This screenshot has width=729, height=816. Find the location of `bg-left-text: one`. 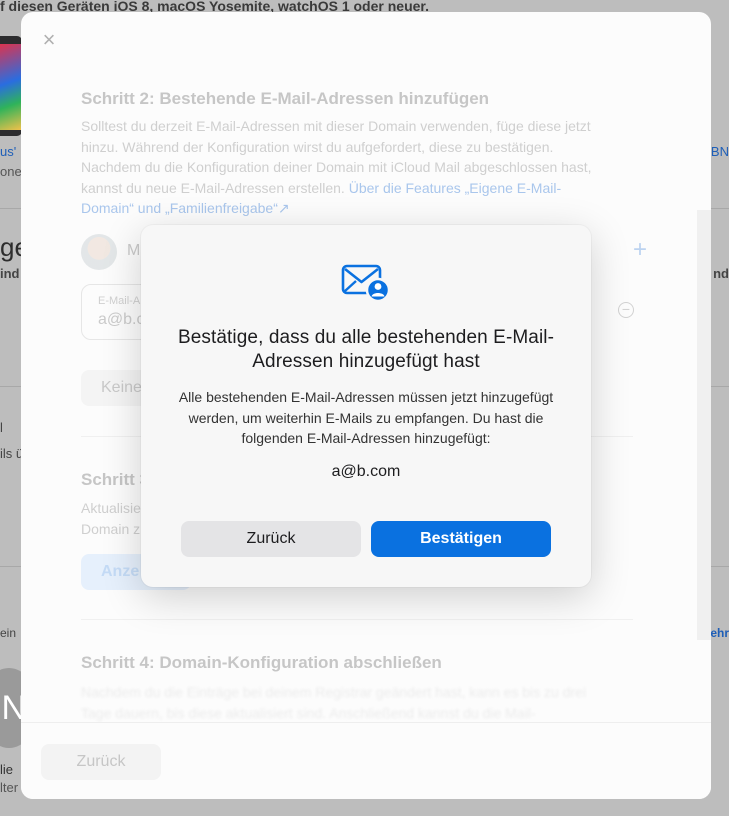

bg-left-text: one is located at coordinates (11, 171).